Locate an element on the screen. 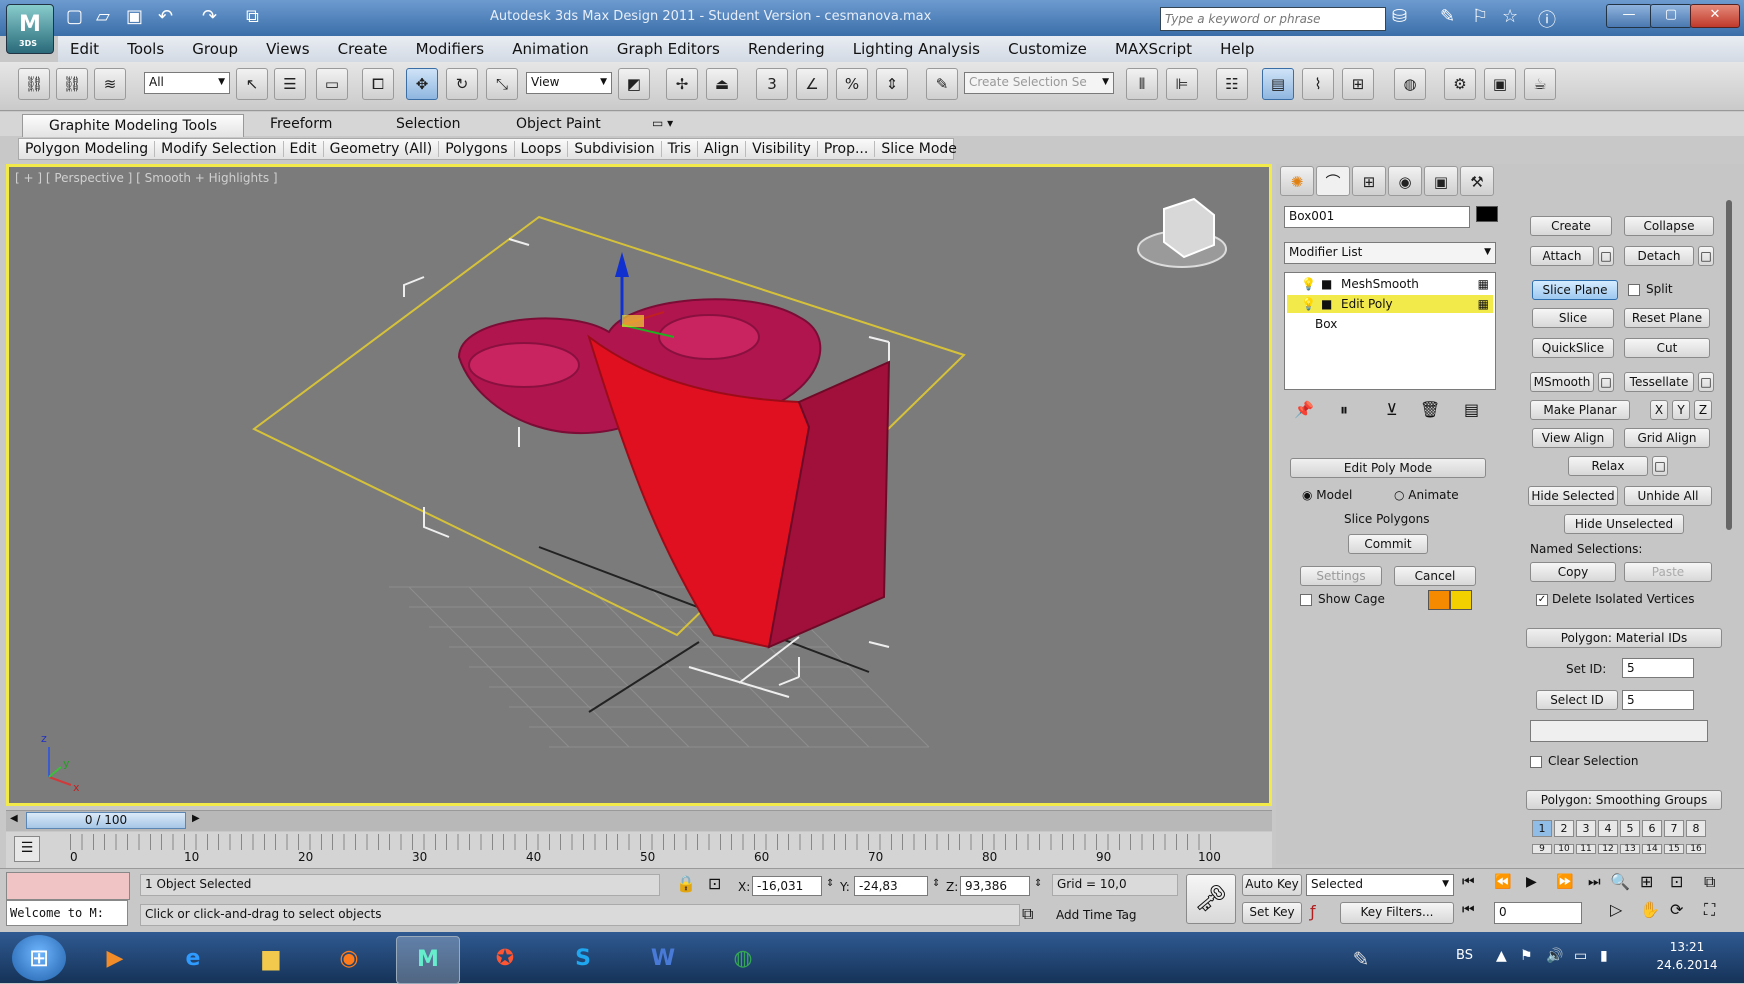 The height and width of the screenshot is (984, 1744). spinner-snap-icon: ⇕ is located at coordinates (892, 84).